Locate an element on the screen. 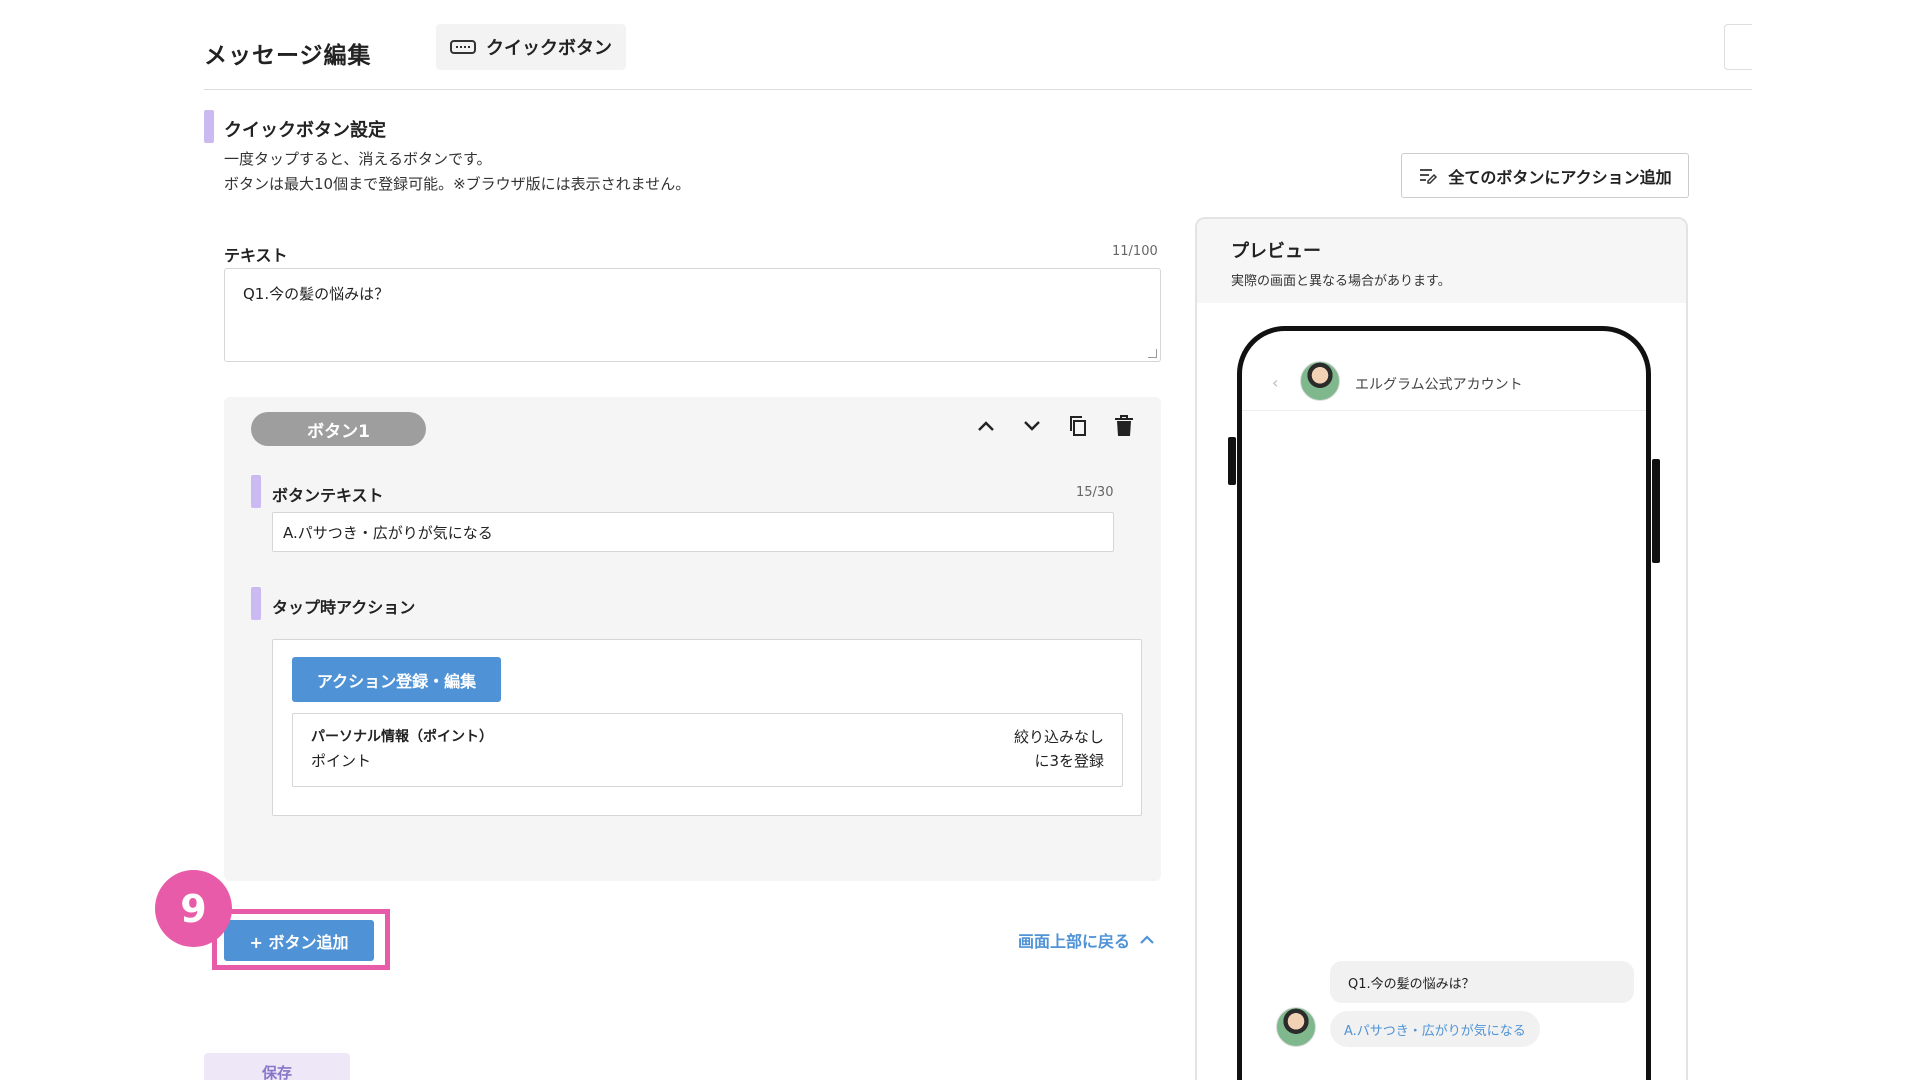 This screenshot has height=1080, width=1920. button-text-label: ボタンテキスト is located at coordinates (328, 495).